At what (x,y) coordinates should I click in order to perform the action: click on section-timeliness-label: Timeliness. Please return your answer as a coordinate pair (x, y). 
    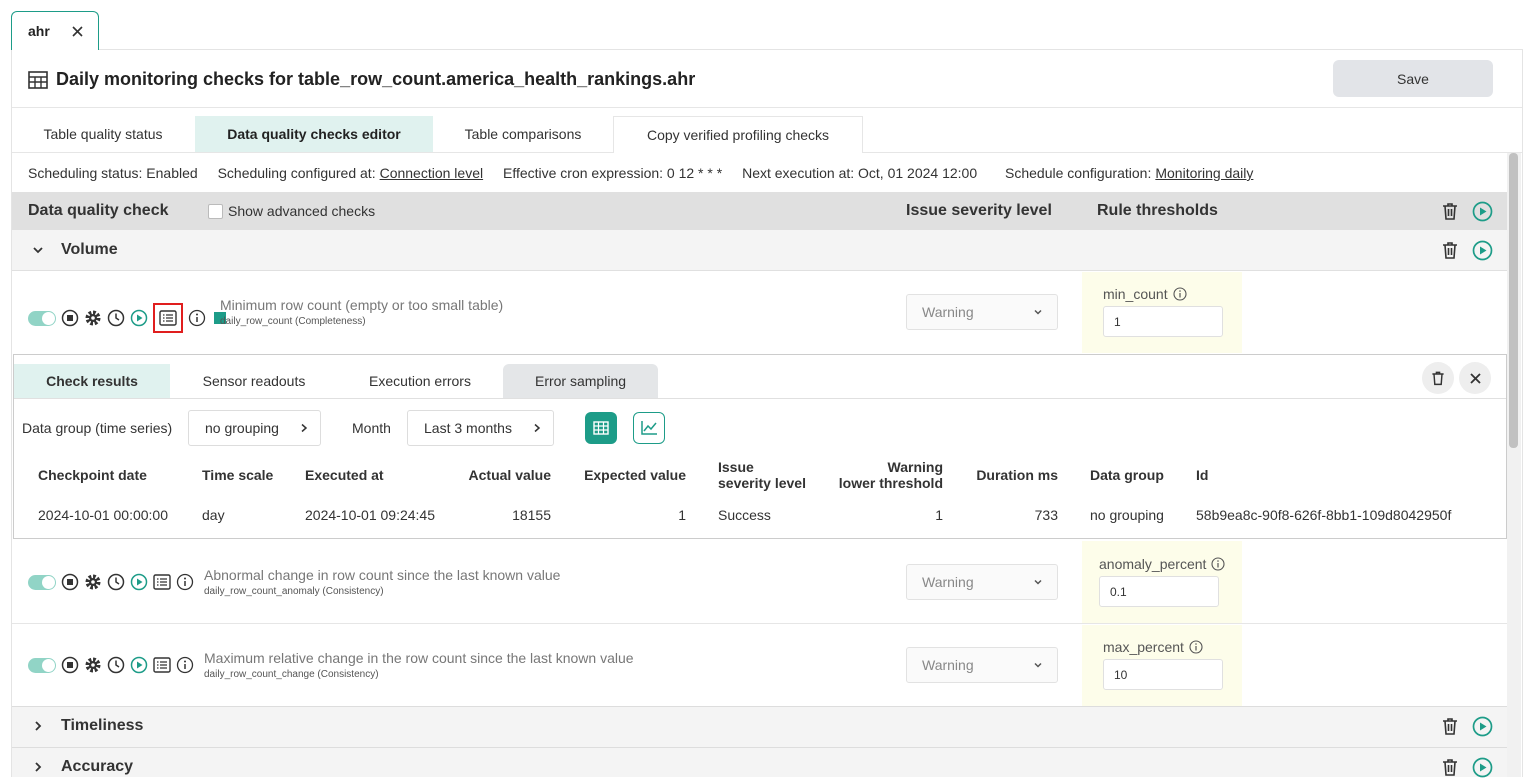
    Looking at the image, I should click on (102, 725).